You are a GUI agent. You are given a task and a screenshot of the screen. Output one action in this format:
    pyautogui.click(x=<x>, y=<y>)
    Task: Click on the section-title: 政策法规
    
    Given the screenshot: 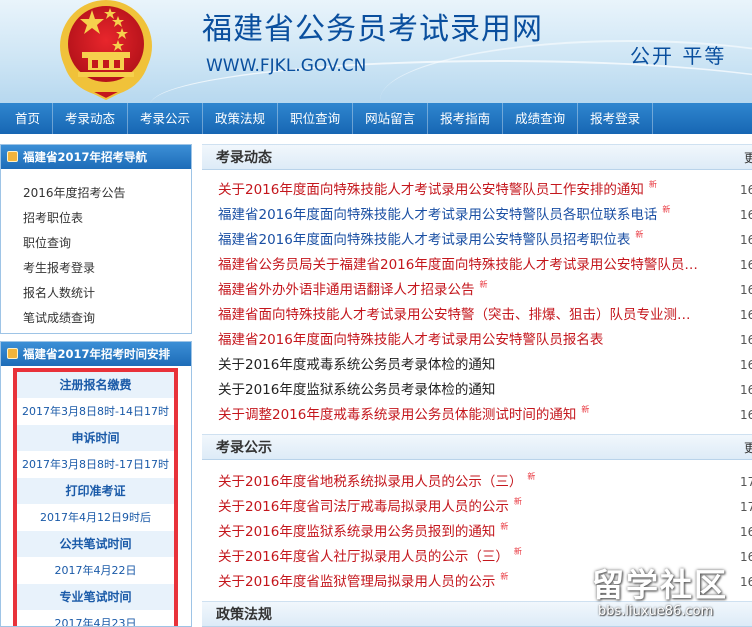 What is the action you would take?
    pyautogui.click(x=244, y=615)
    